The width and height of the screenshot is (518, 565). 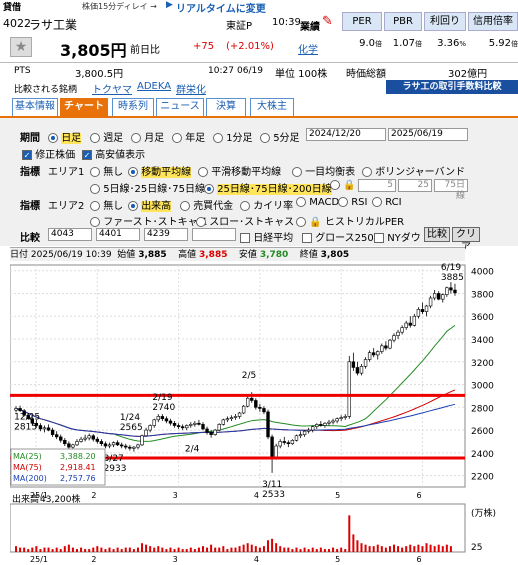 What do you see at coordinates (377, 202) in the screenshot?
I see `area2-rci-radio` at bounding box center [377, 202].